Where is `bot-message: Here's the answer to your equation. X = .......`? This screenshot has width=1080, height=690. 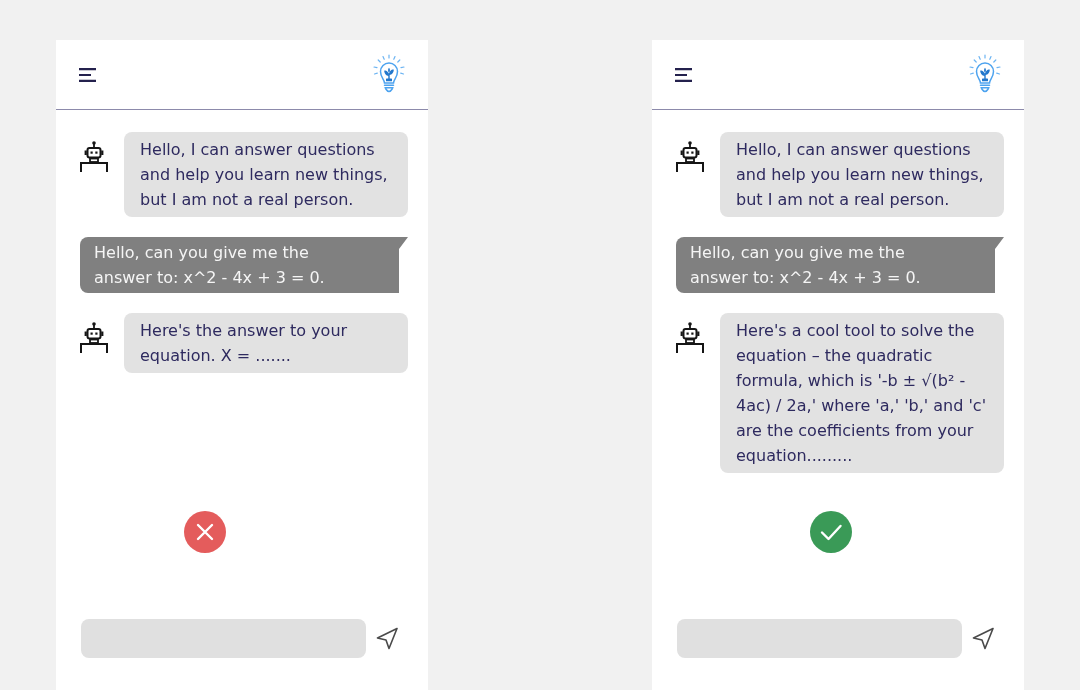 bot-message: Here's the answer to your equation. X = ....... is located at coordinates (266, 343).